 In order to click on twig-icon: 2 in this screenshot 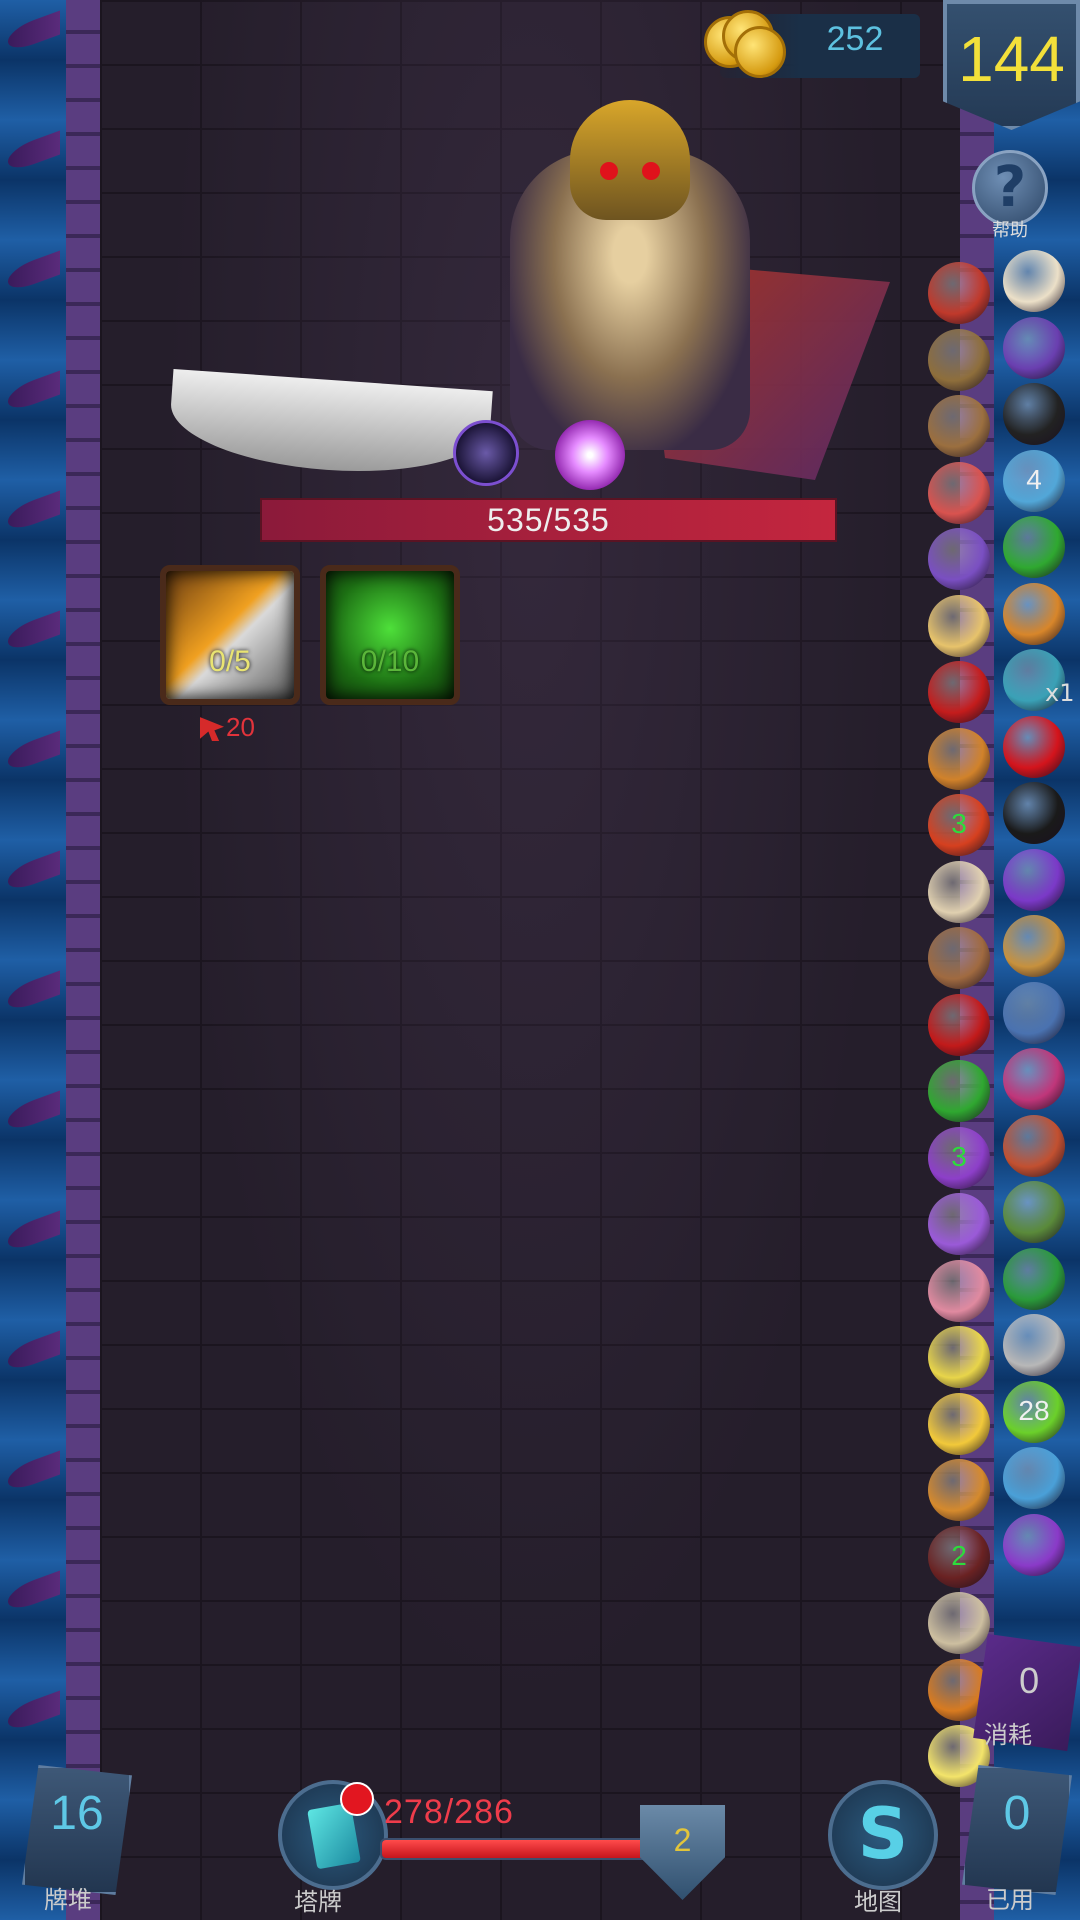, I will do `click(959, 1556)`.